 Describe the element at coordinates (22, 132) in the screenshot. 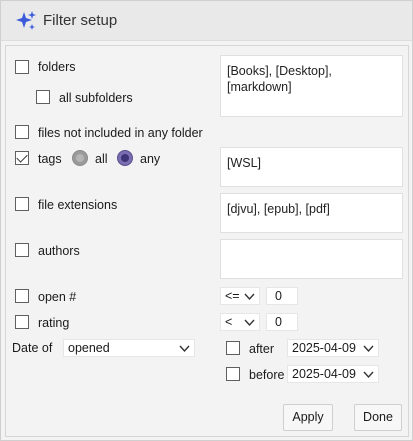

I see `unfiled-checkbox` at that location.